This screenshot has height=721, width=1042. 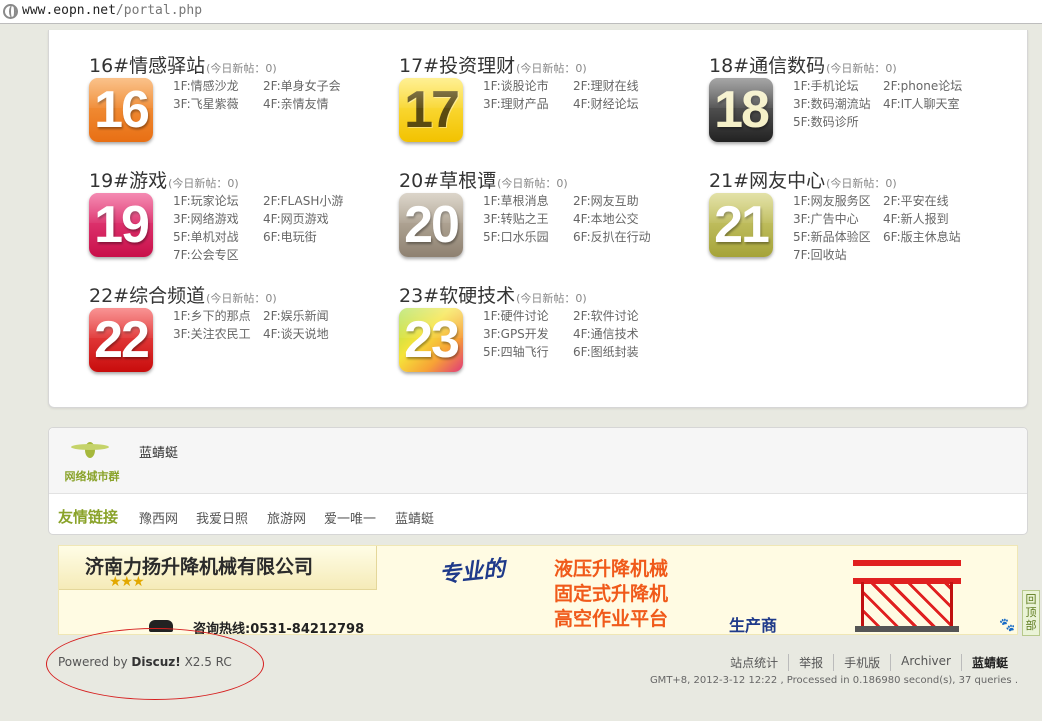 I want to click on forum-icon: 20, so click(x=431, y=225).